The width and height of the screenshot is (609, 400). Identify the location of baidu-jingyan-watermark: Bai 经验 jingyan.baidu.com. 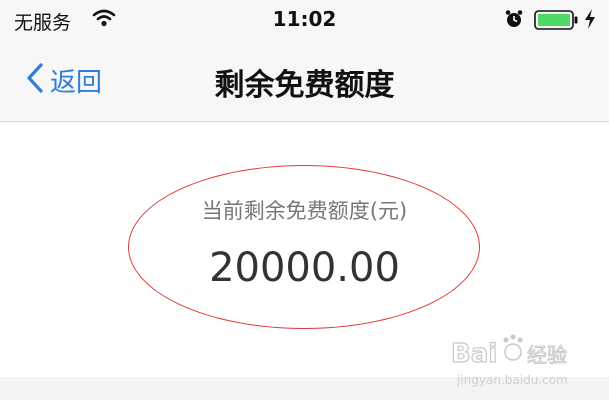
(509, 360).